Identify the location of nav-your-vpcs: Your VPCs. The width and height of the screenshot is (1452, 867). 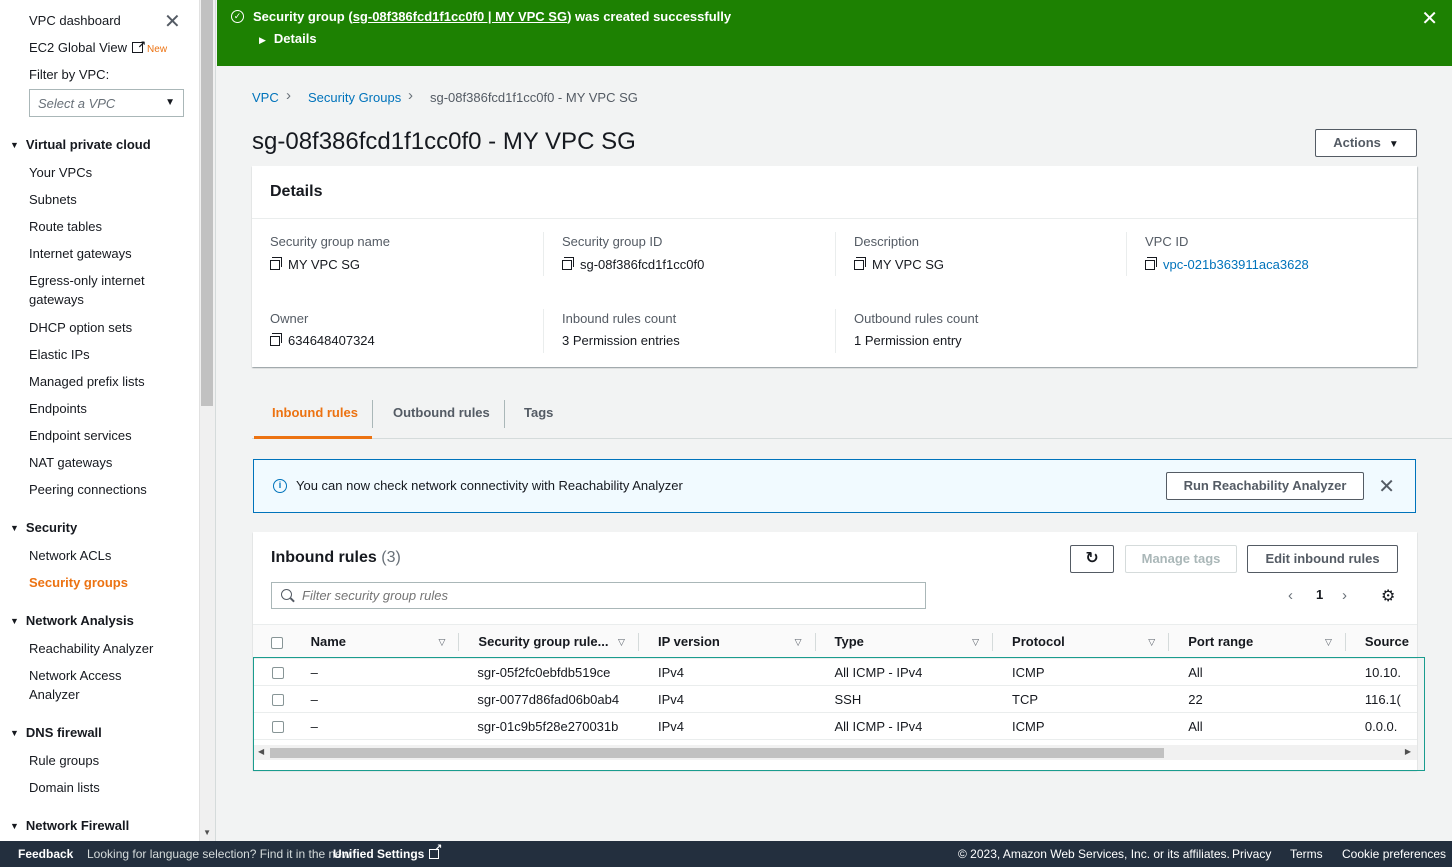
(109, 172).